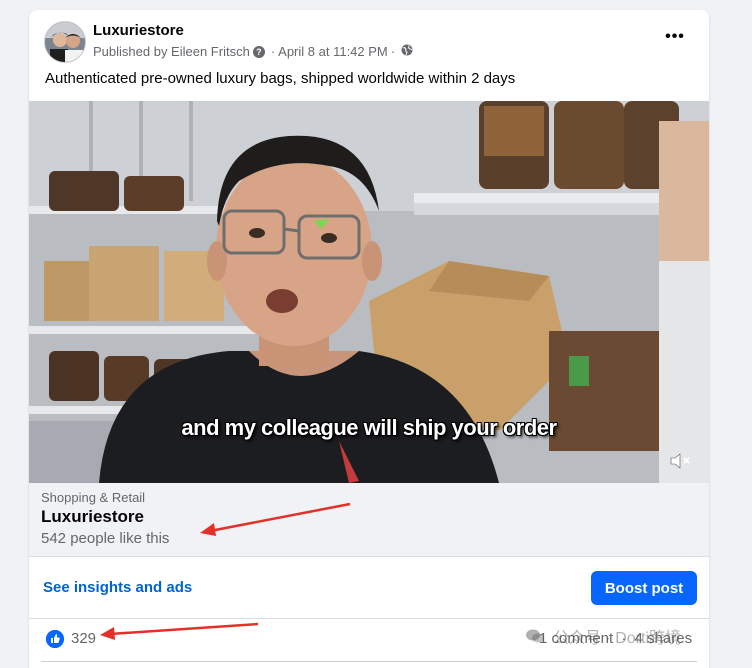 The width and height of the screenshot is (752, 668). I want to click on avatar-photo, so click(65, 42).